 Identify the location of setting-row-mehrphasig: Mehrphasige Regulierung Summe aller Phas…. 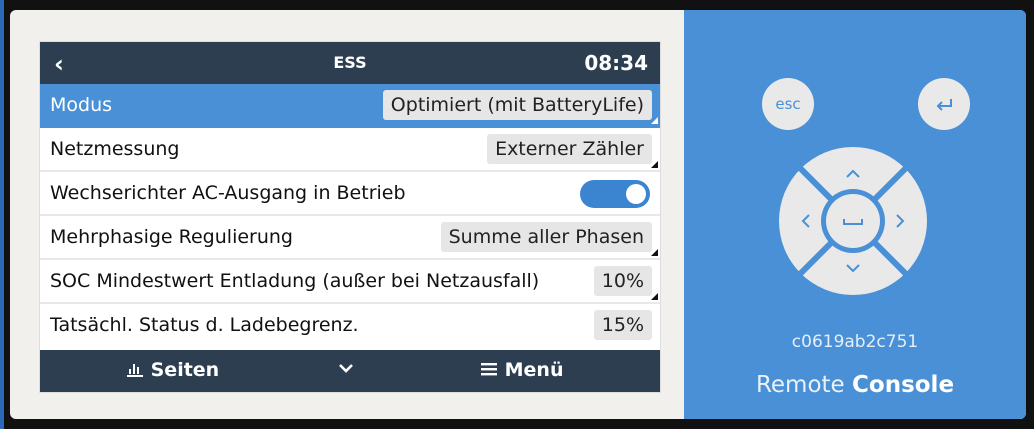
(350, 238).